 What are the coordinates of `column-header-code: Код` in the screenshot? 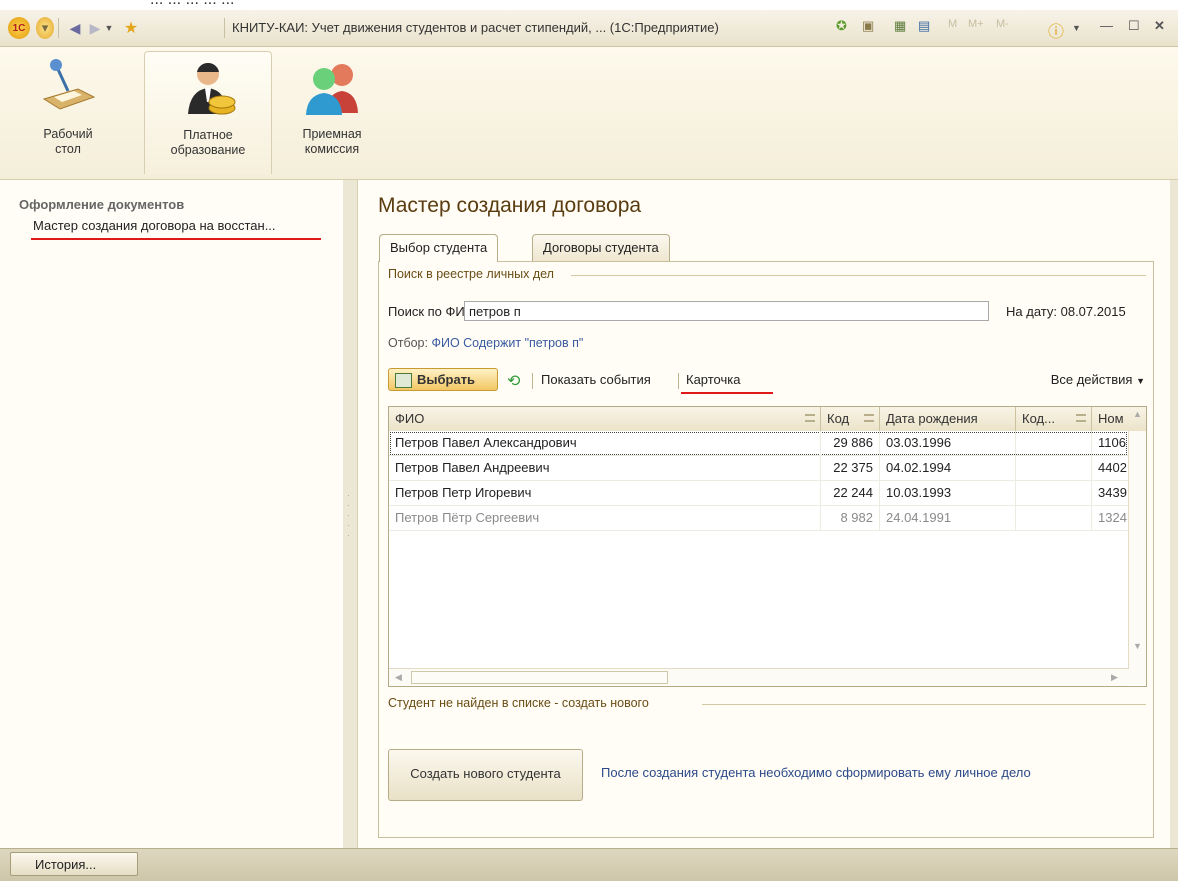 It's located at (850, 419).